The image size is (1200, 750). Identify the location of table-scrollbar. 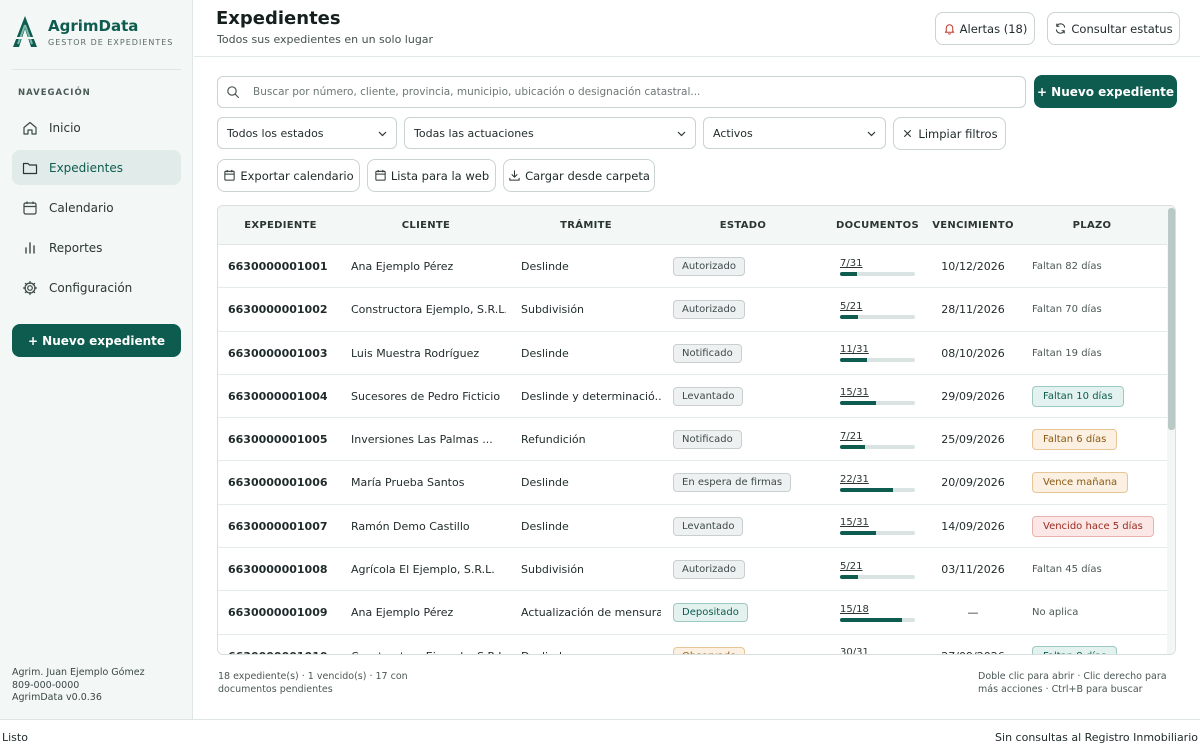
(1171, 430).